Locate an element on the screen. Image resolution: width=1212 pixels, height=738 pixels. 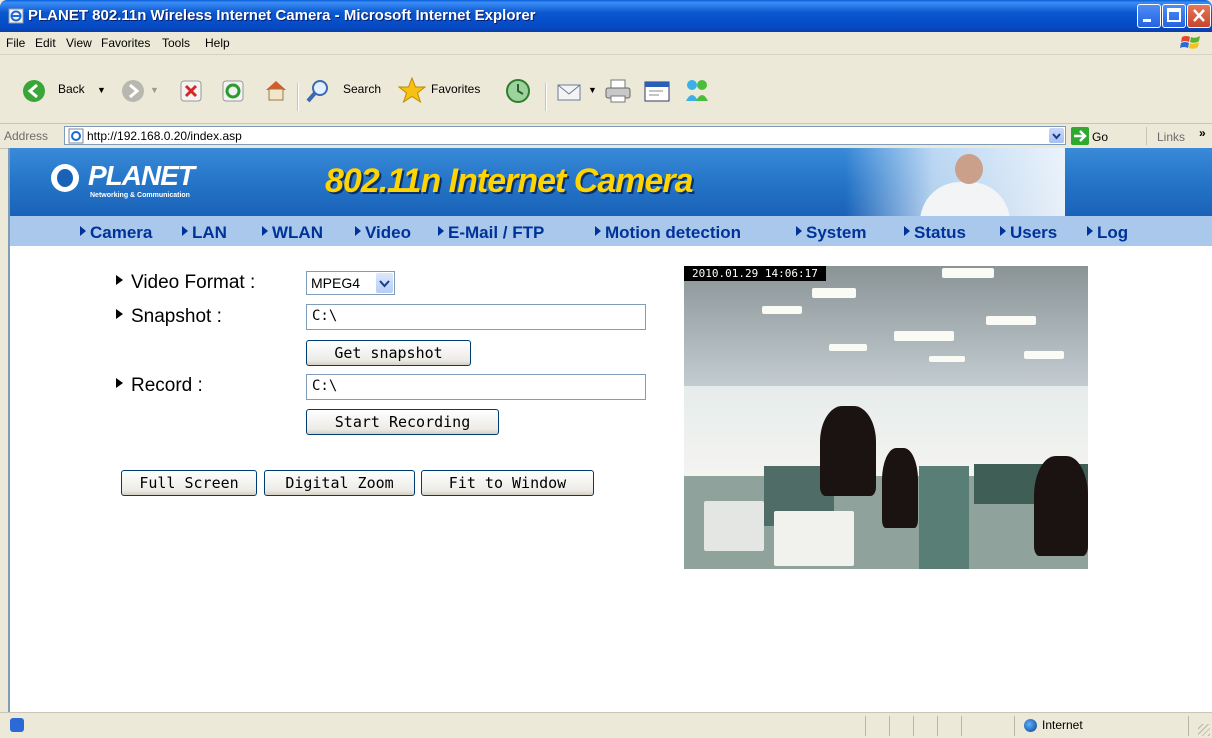
resize-grip-icon is located at coordinates (1204, 730).